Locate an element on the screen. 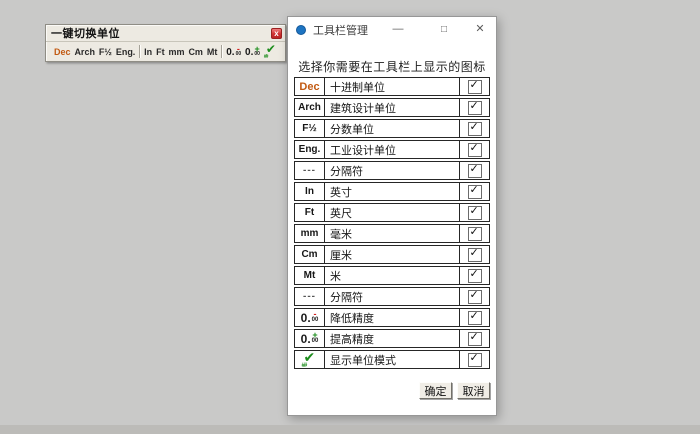 This screenshot has width=700, height=434. toolbar-button-centimeters: Cm is located at coordinates (195, 52).